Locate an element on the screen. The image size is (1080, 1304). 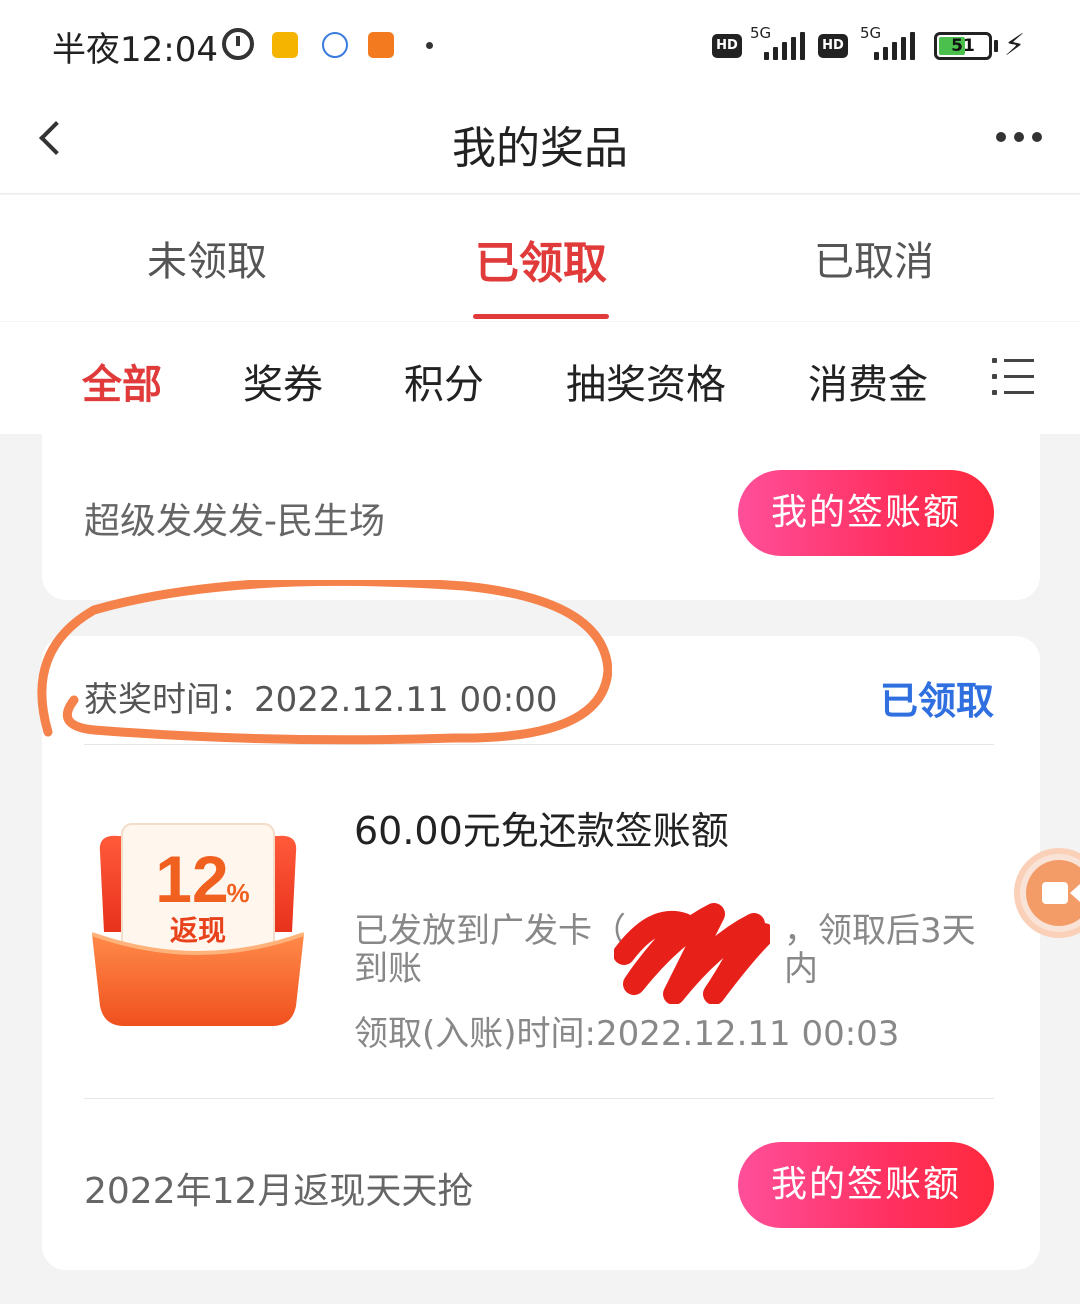
more-options-button is located at coordinates (1020, 136).